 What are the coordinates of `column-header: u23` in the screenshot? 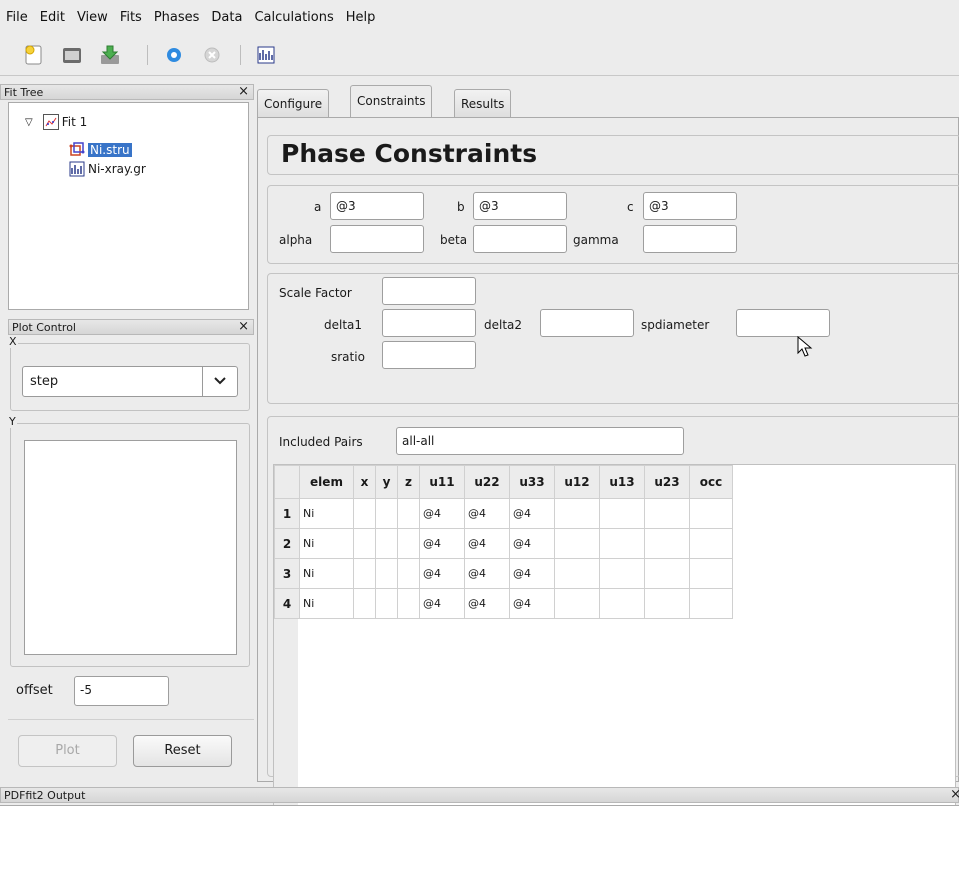 It's located at (667, 482).